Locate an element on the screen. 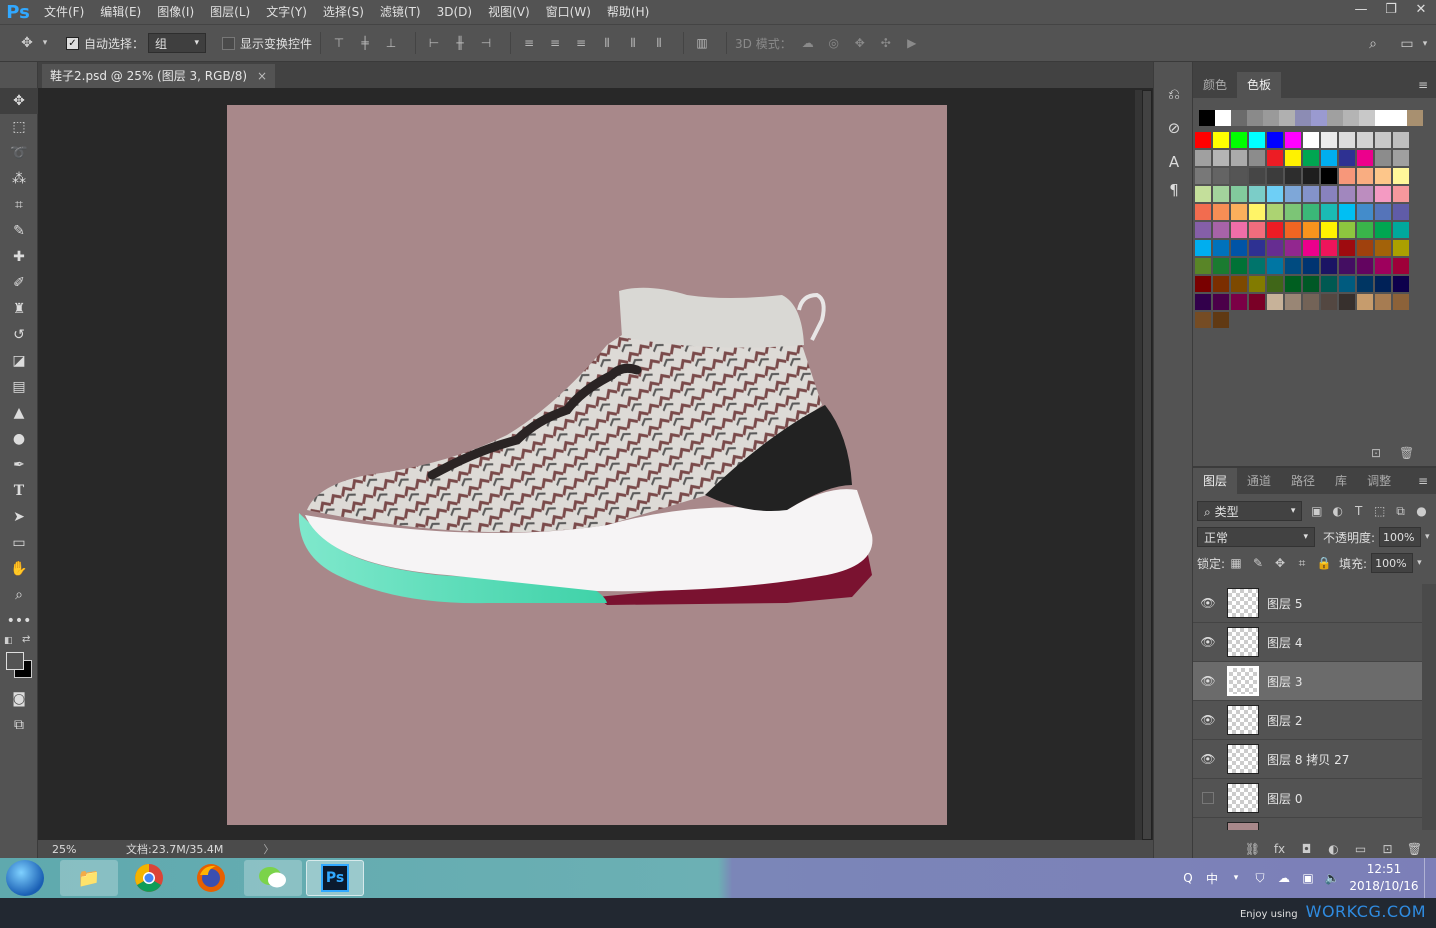 The width and height of the screenshot is (1436, 928). auto-select-dropdown: 组 ▾ is located at coordinates (177, 43).